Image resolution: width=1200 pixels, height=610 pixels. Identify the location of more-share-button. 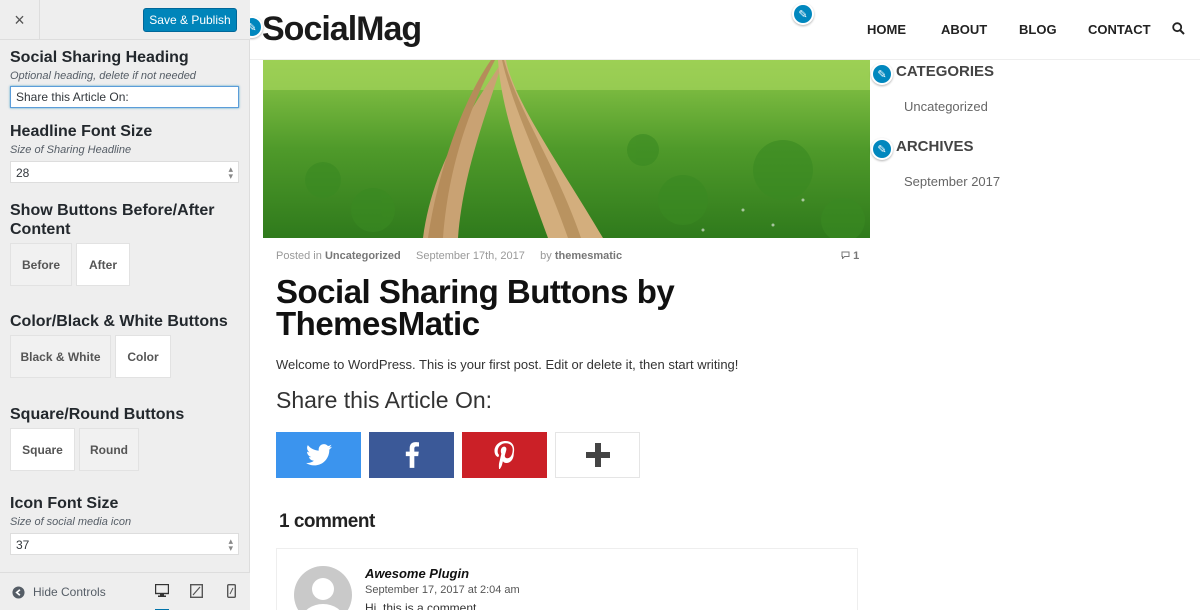
(597, 455).